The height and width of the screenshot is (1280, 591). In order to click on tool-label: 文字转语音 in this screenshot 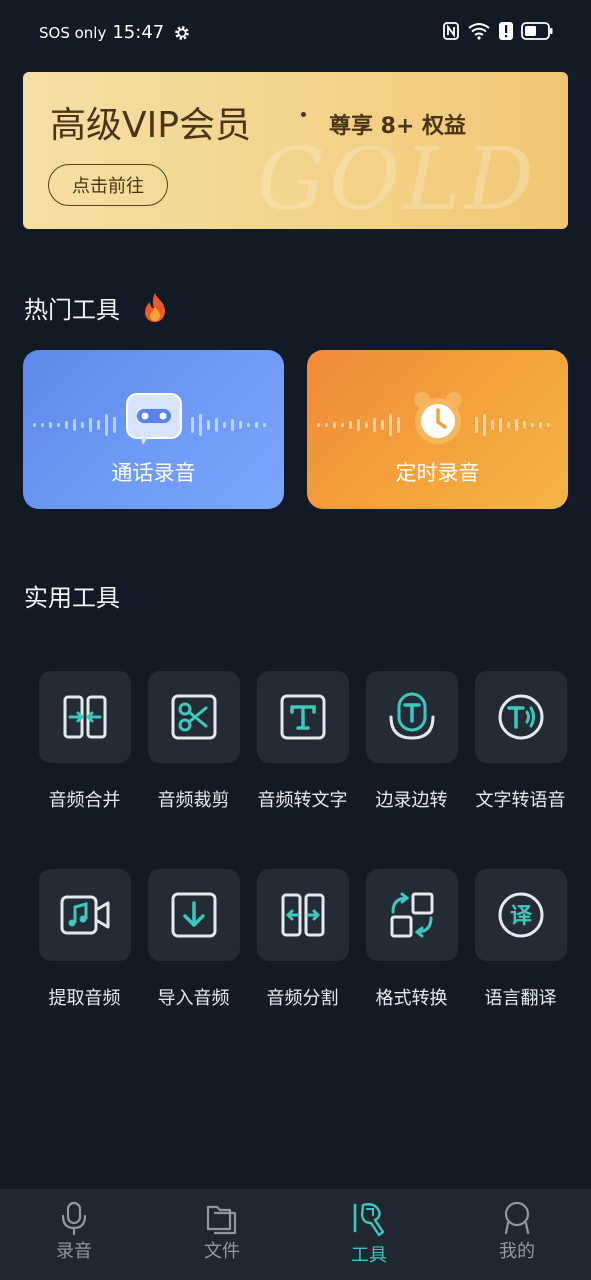, I will do `click(520, 800)`.